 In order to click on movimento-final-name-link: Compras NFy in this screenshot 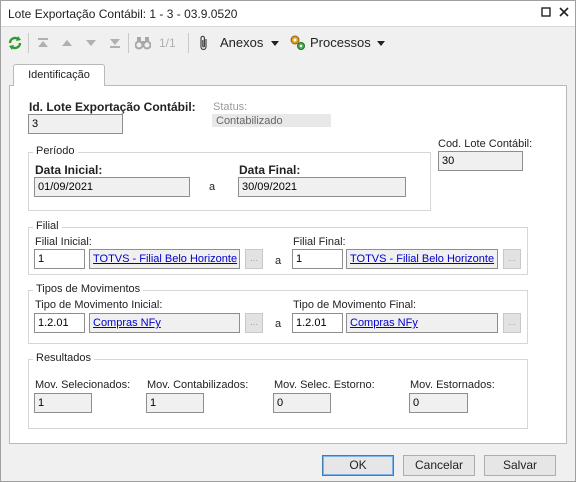, I will do `click(384, 323)`.